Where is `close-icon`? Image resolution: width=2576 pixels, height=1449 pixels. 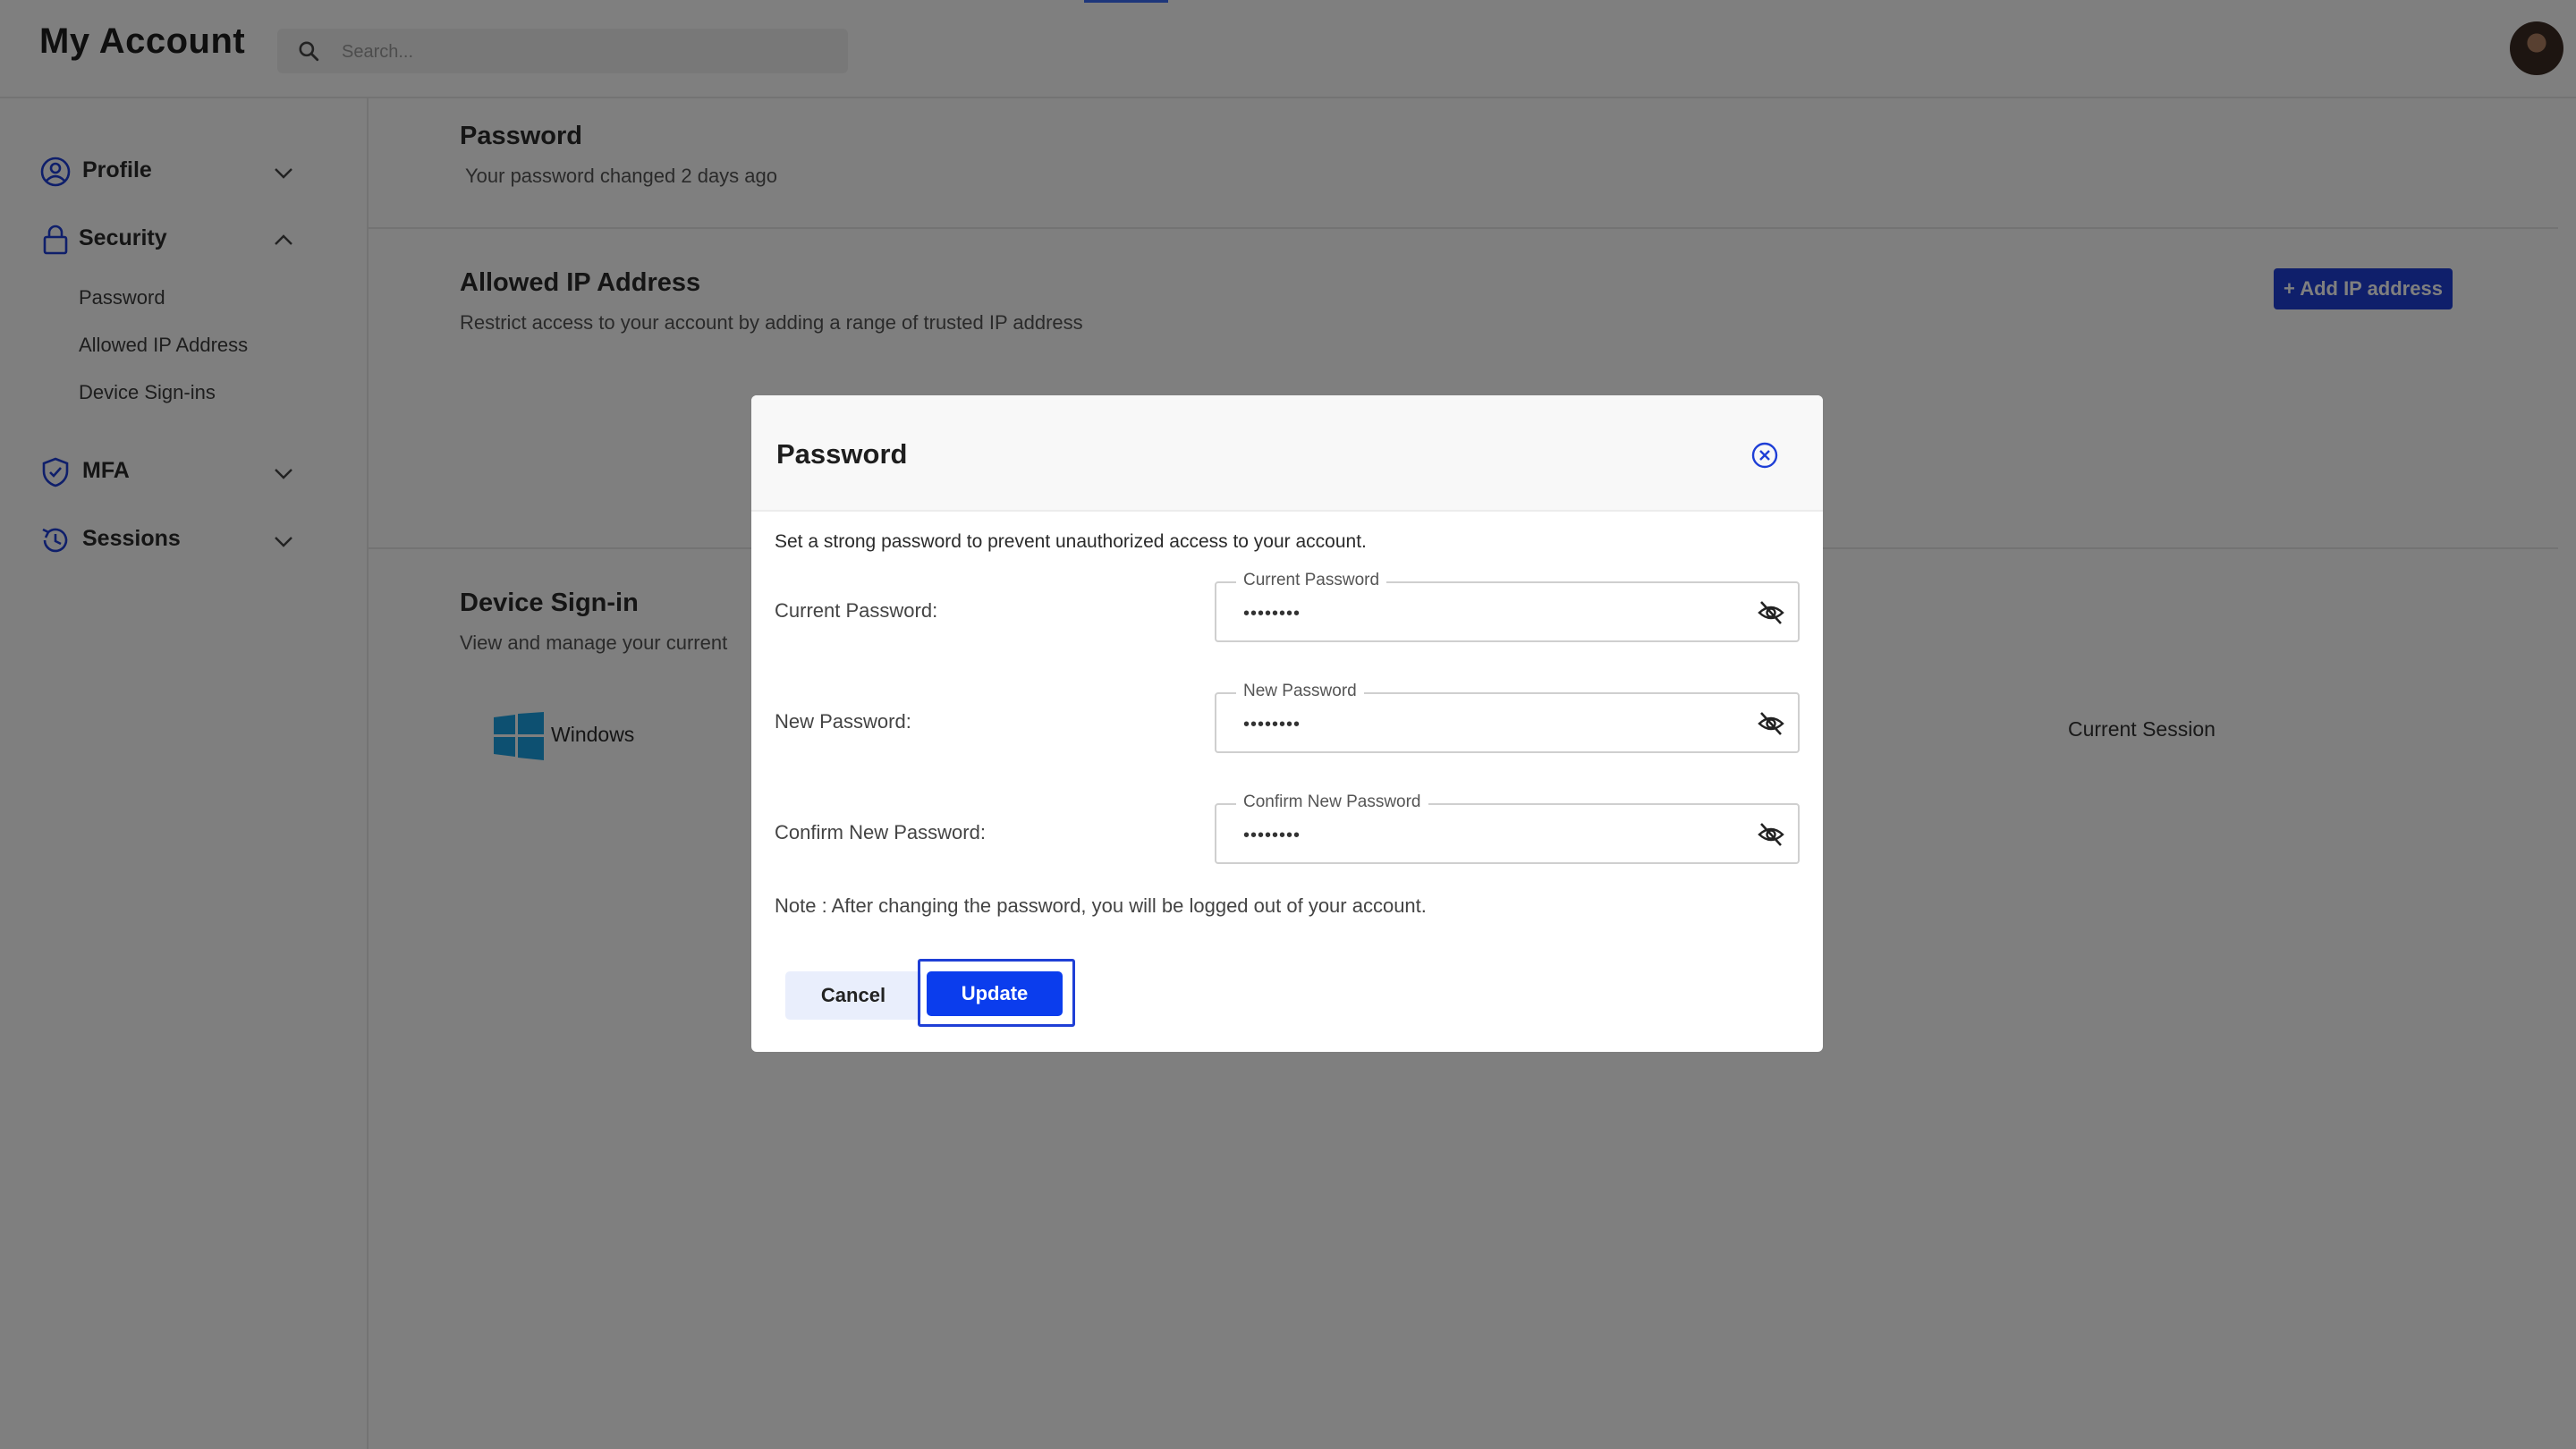
close-icon is located at coordinates (1764, 455).